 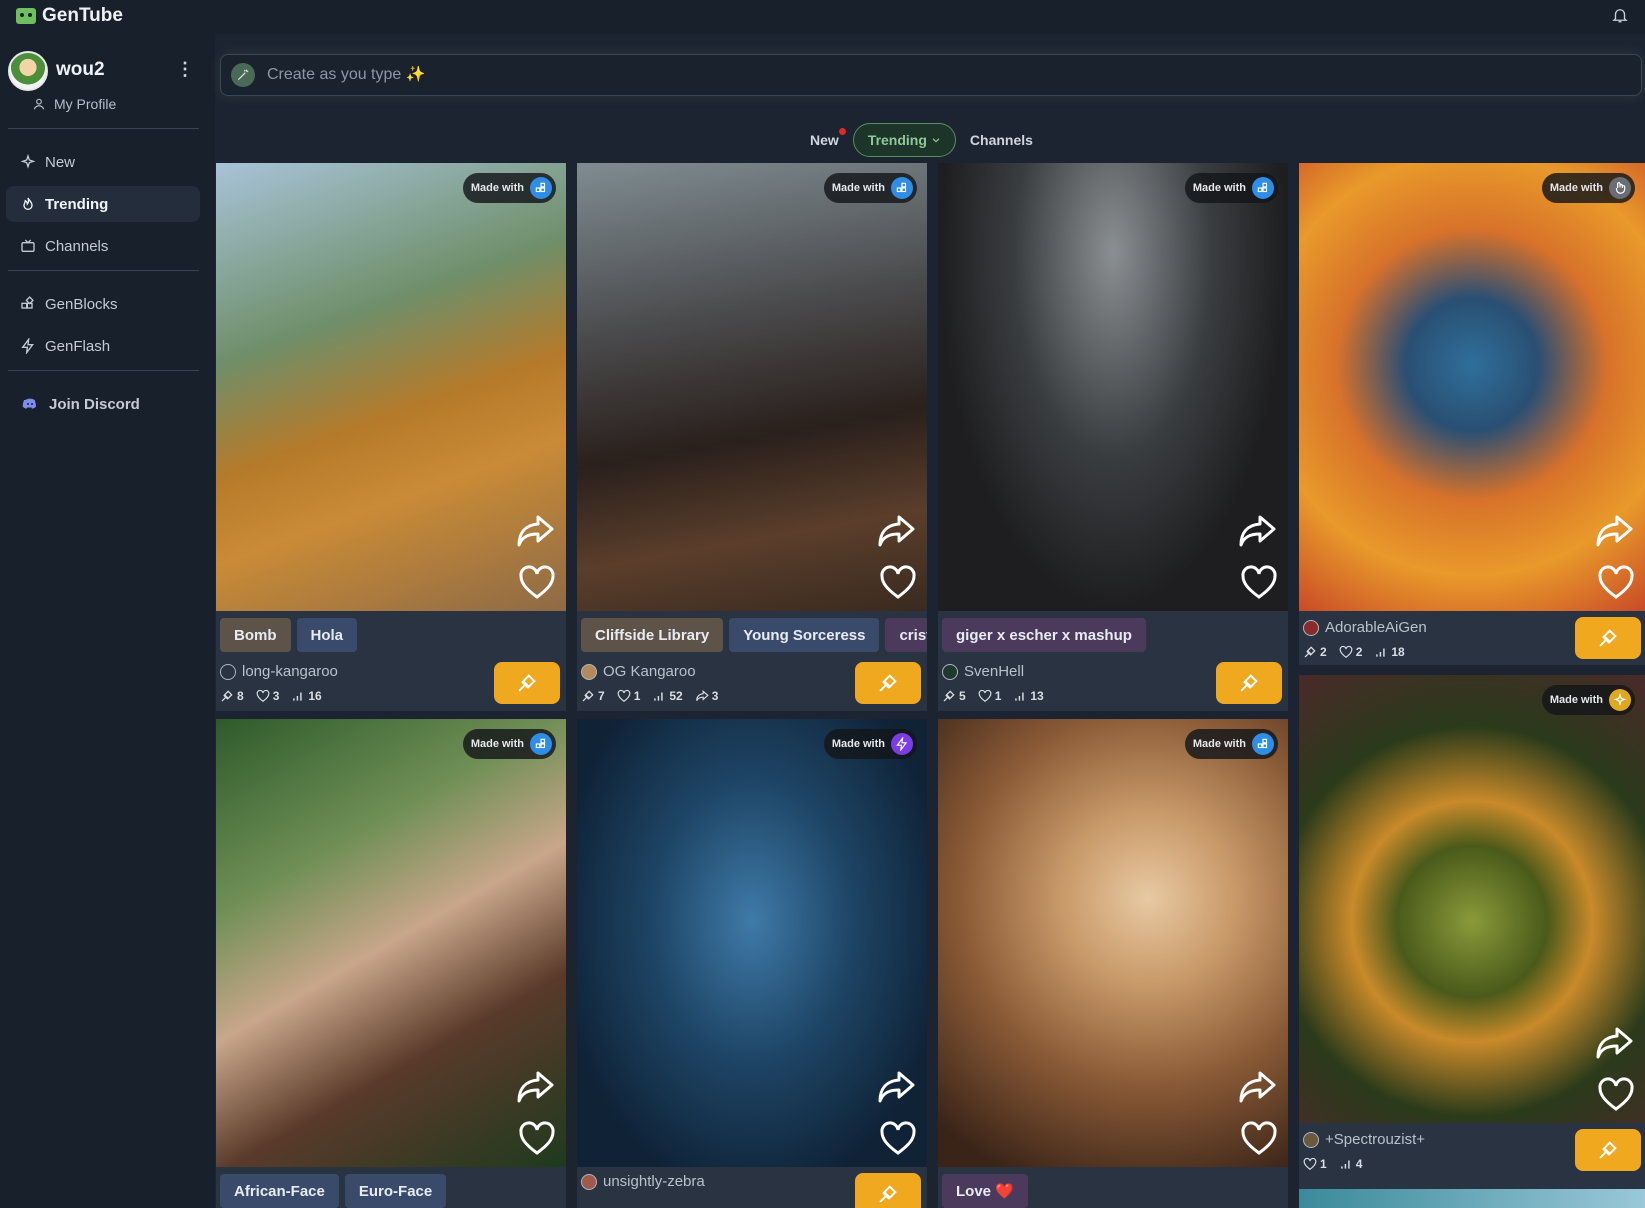 I want to click on app-logo: GenTube, so click(x=69, y=16).